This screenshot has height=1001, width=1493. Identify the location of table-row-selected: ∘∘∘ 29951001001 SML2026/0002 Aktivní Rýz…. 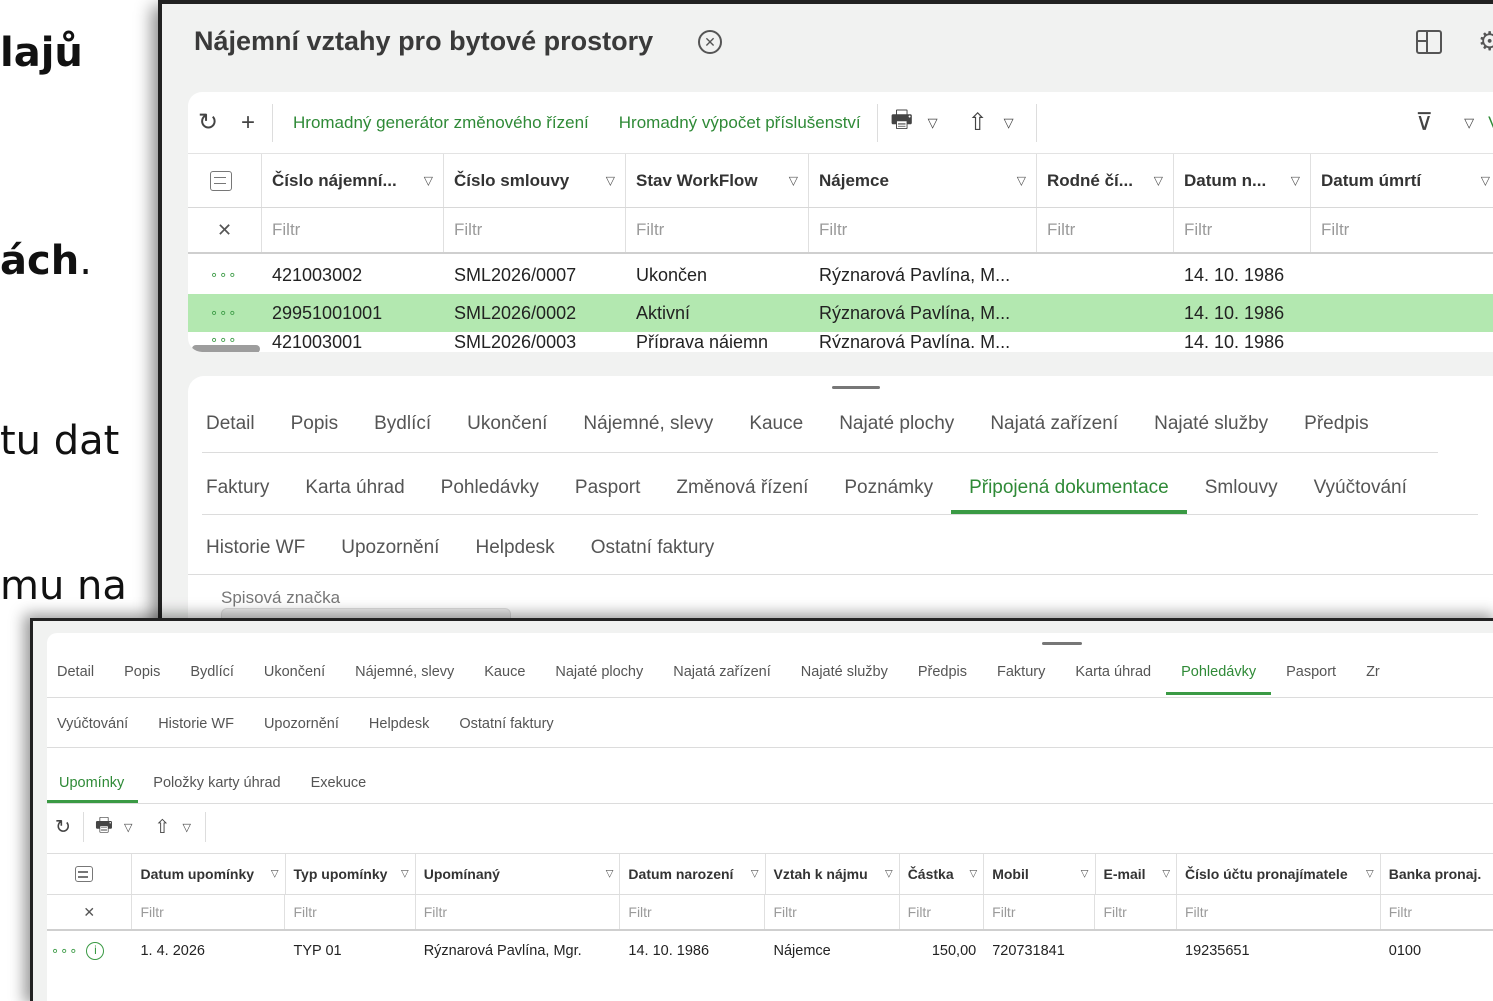
(840, 313).